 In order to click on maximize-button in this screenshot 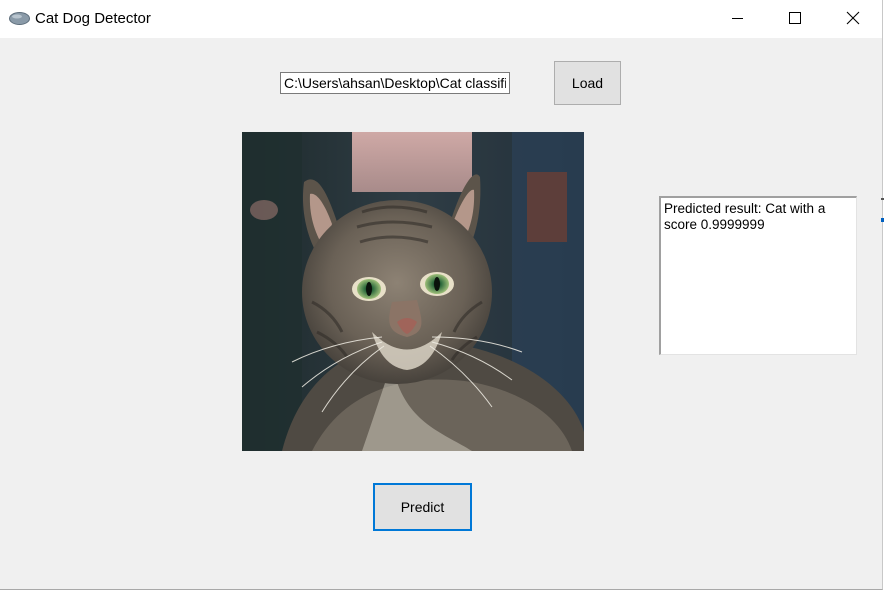, I will do `click(795, 19)`.